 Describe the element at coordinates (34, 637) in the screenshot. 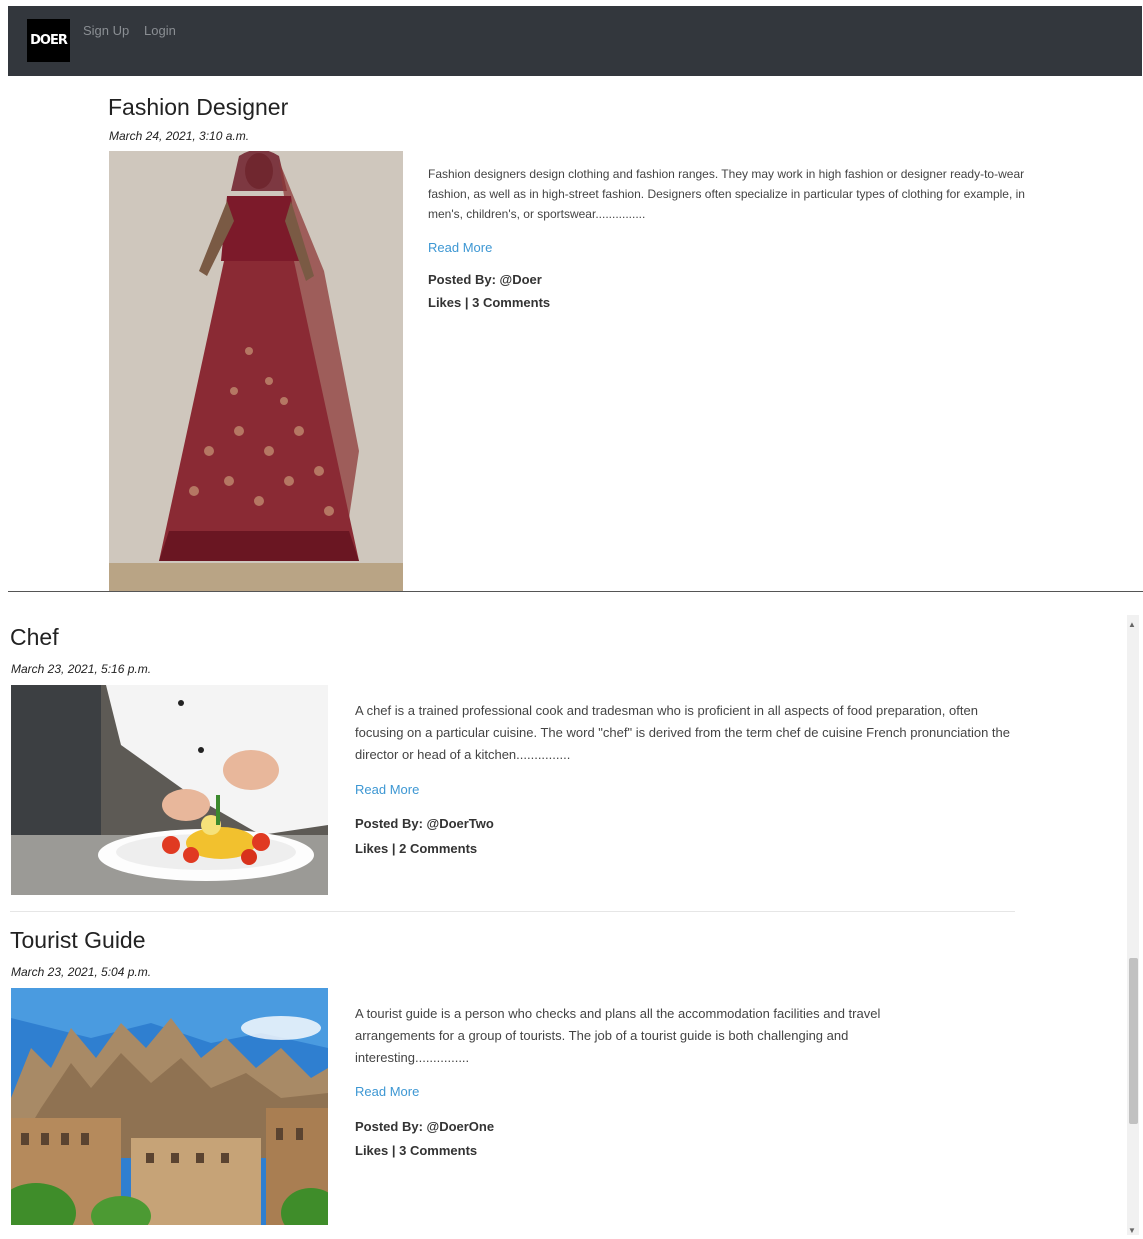

I see `post-title: Chef` at that location.